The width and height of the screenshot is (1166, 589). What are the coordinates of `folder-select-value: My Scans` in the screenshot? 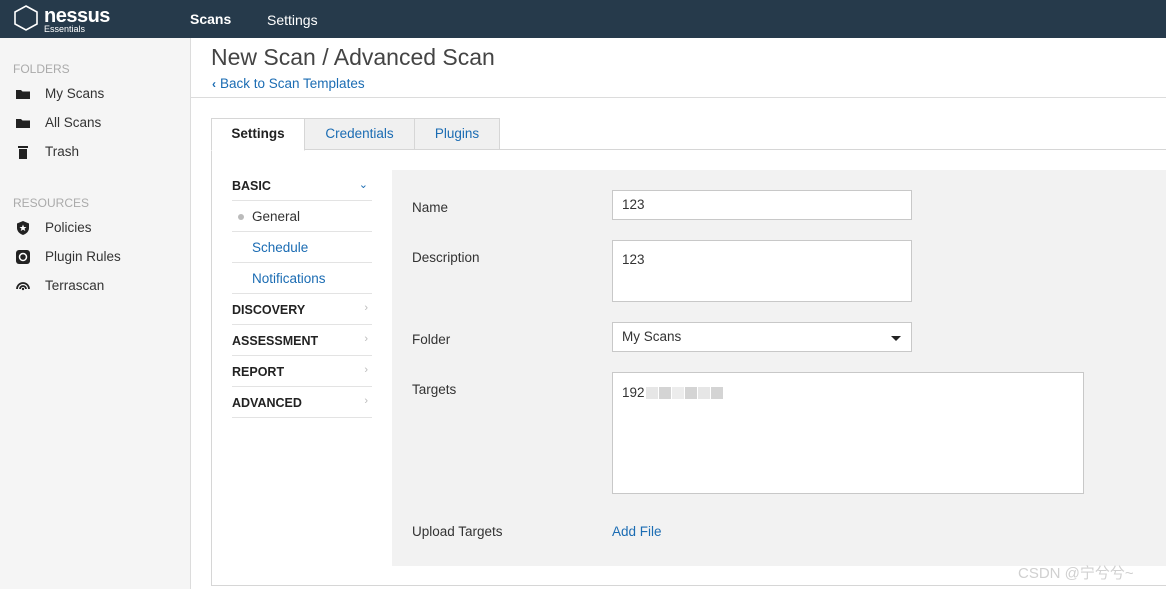 It's located at (652, 336).